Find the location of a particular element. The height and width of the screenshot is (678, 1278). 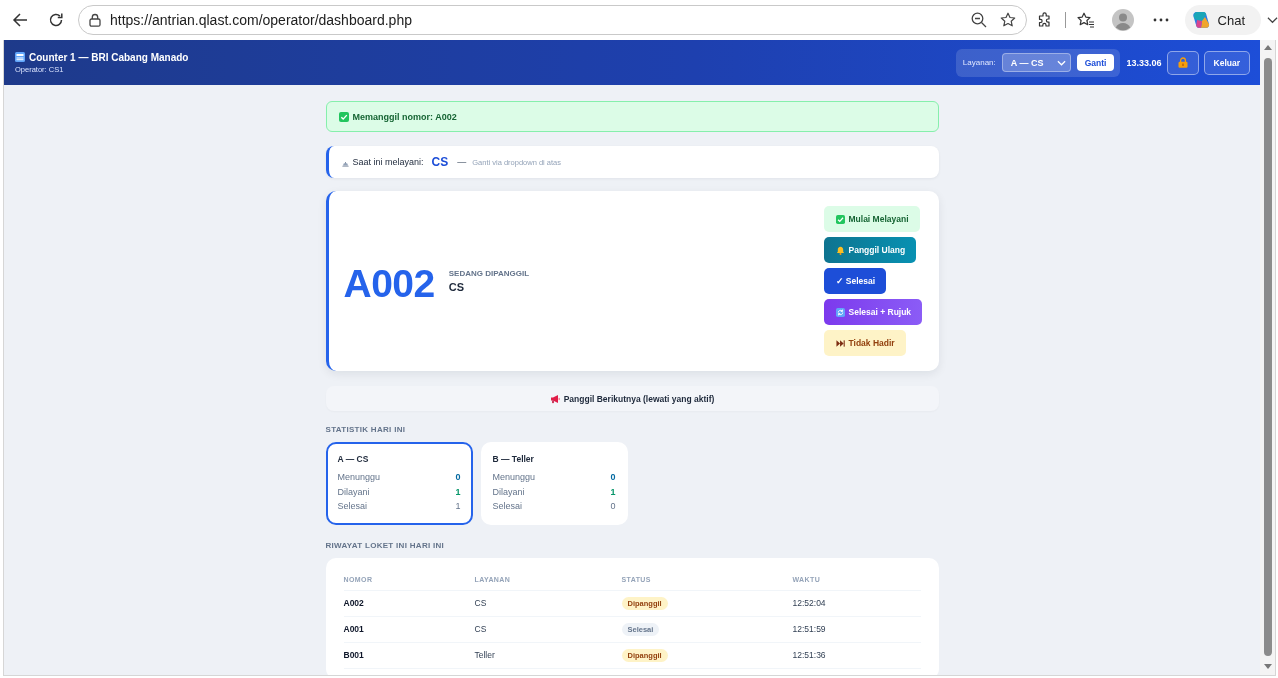

table-cell: A001 is located at coordinates (353, 629).